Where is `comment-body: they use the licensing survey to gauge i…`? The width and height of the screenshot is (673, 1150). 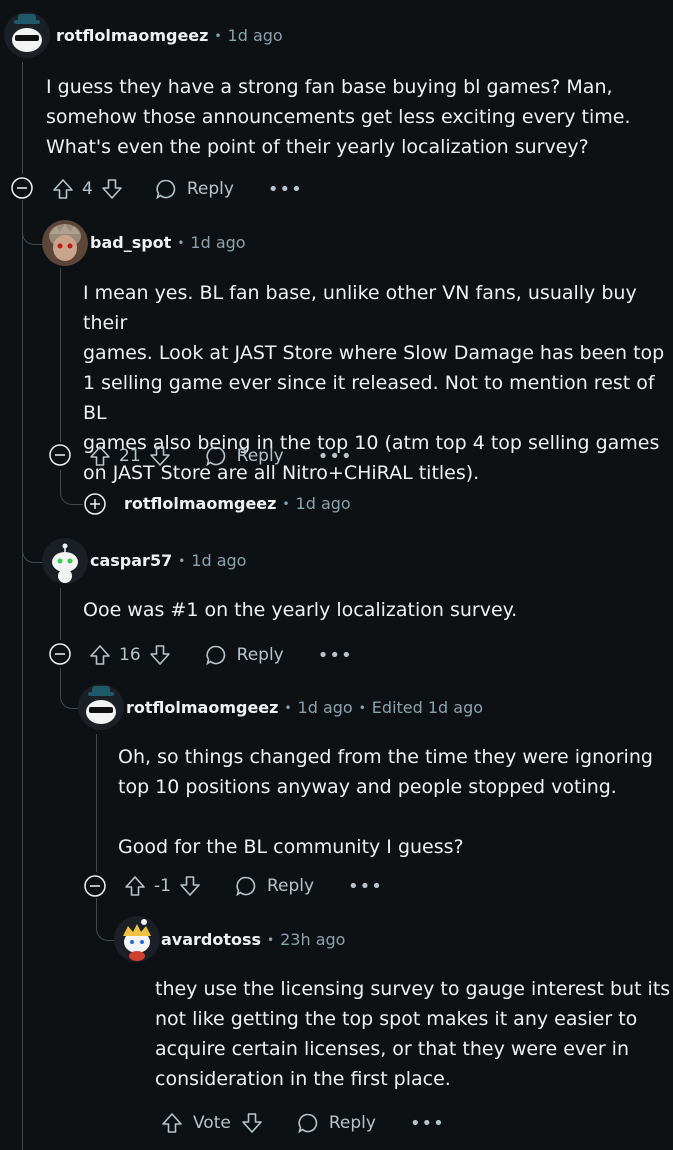
comment-body: they use the licensing survey to gauge i… is located at coordinates (413, 1034).